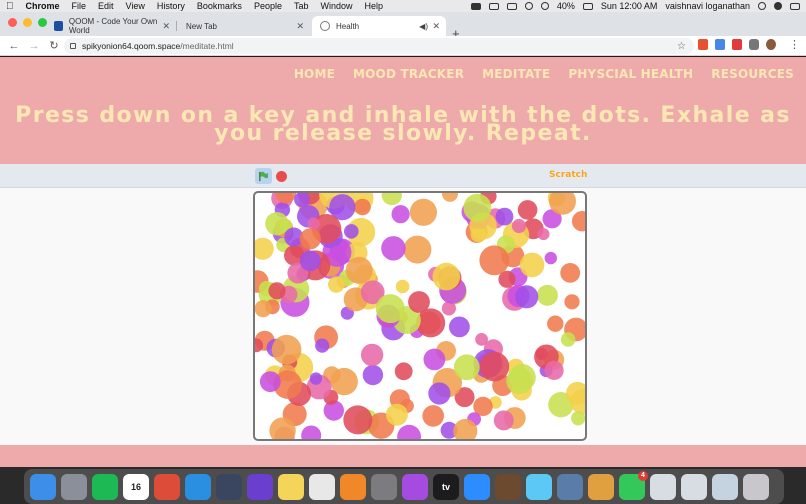  I want to click on archive-icon, so click(601, 486).